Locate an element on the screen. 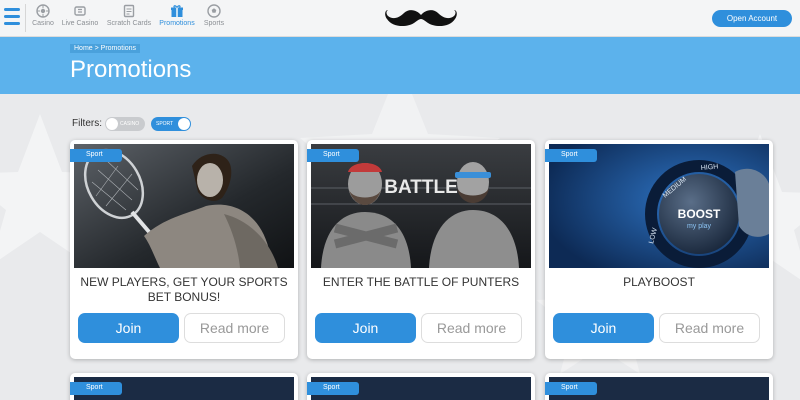  battle-image-text: BATTLE is located at coordinates (421, 187).